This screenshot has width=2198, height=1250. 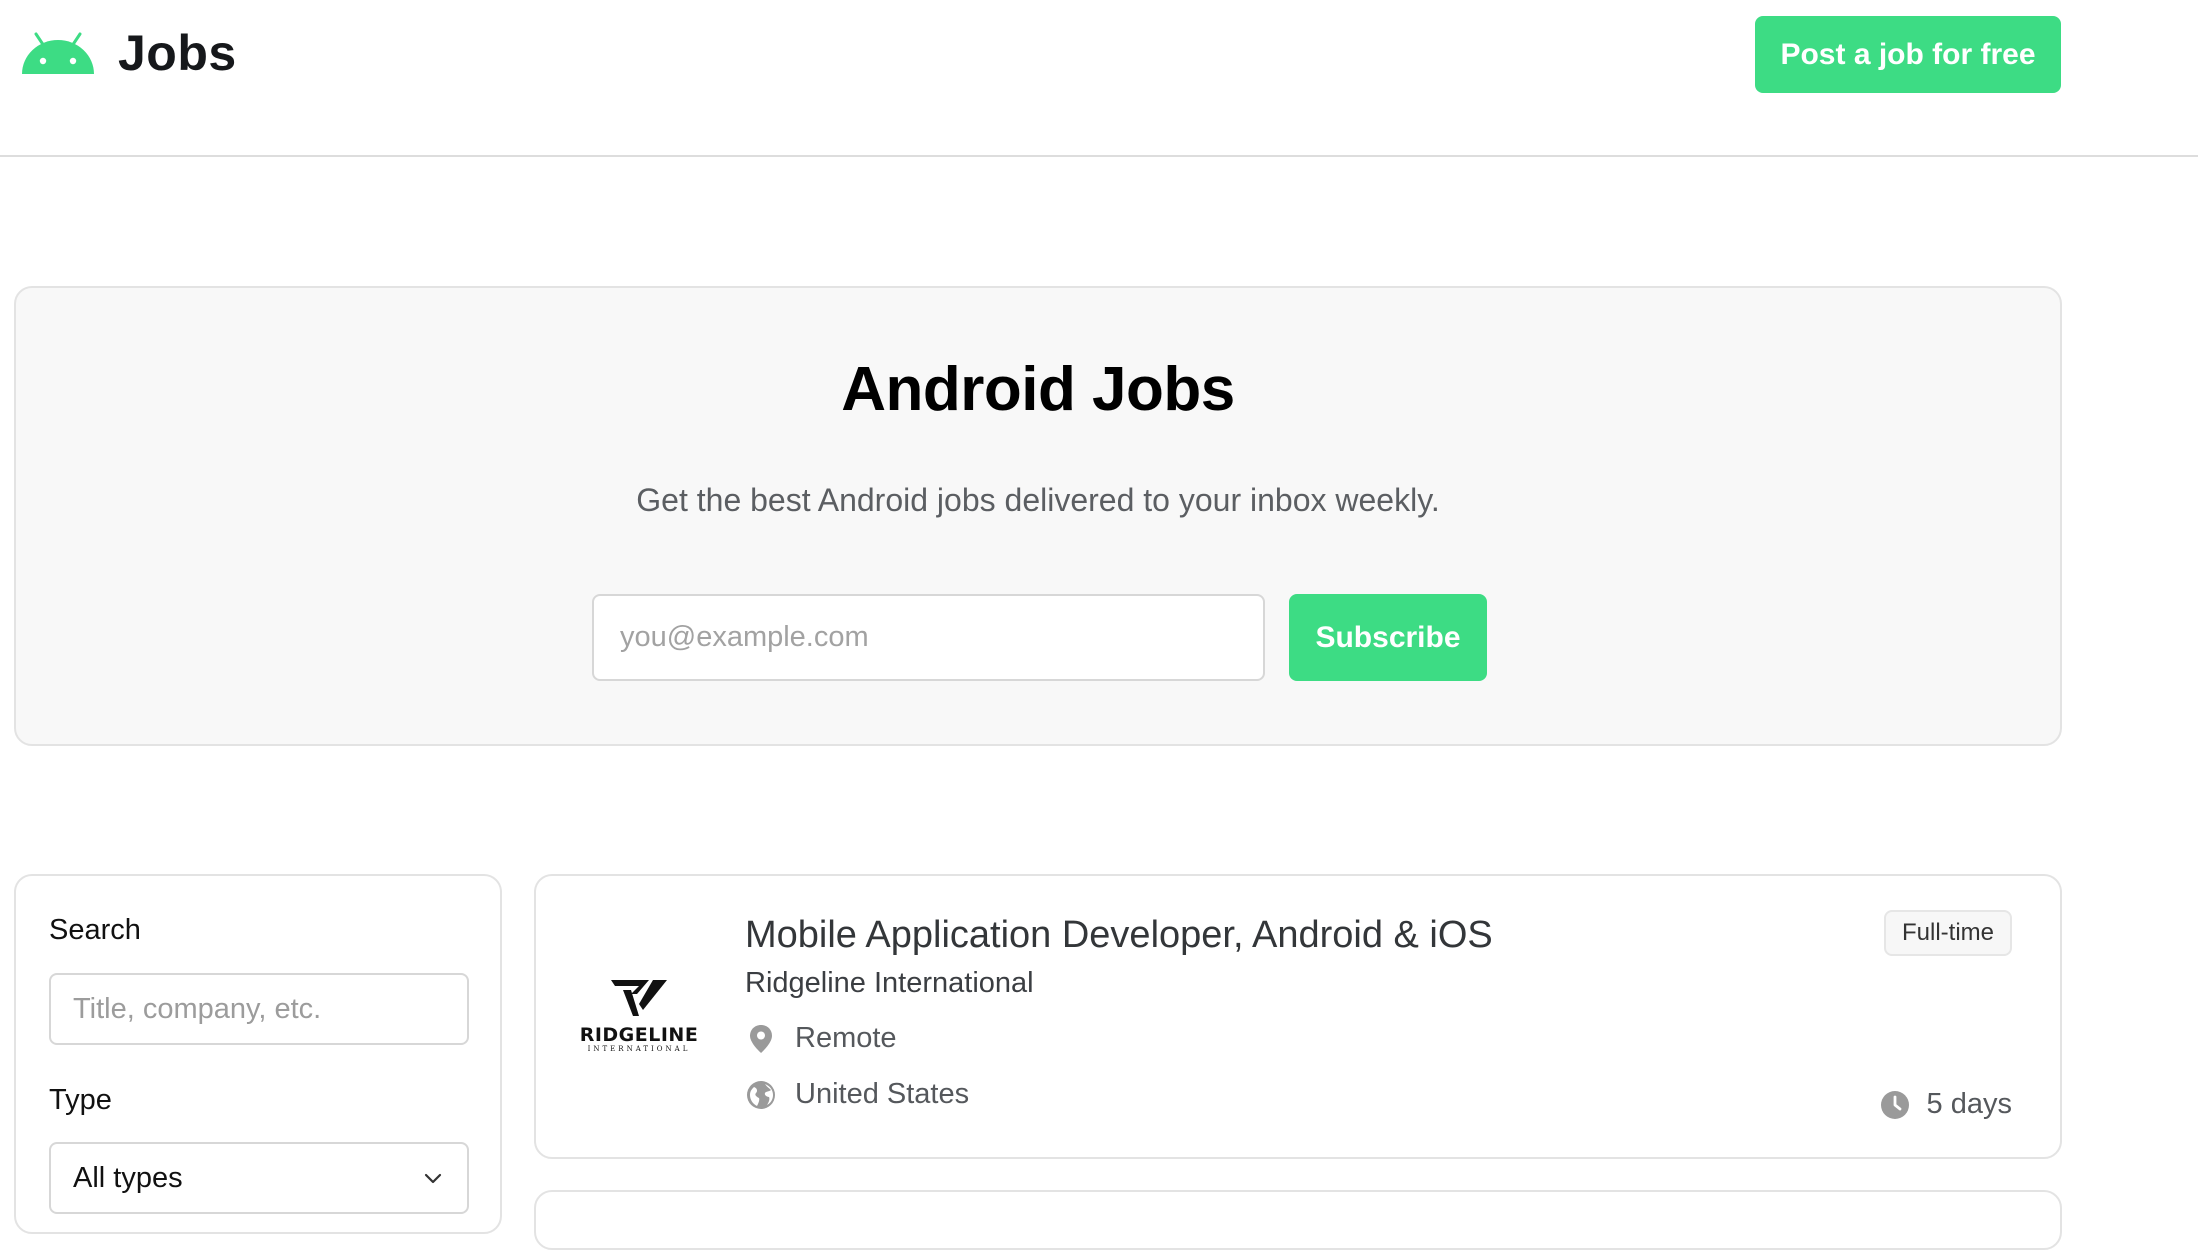 What do you see at coordinates (639, 1035) in the screenshot?
I see `company-logo-word: RIDGELINE` at bounding box center [639, 1035].